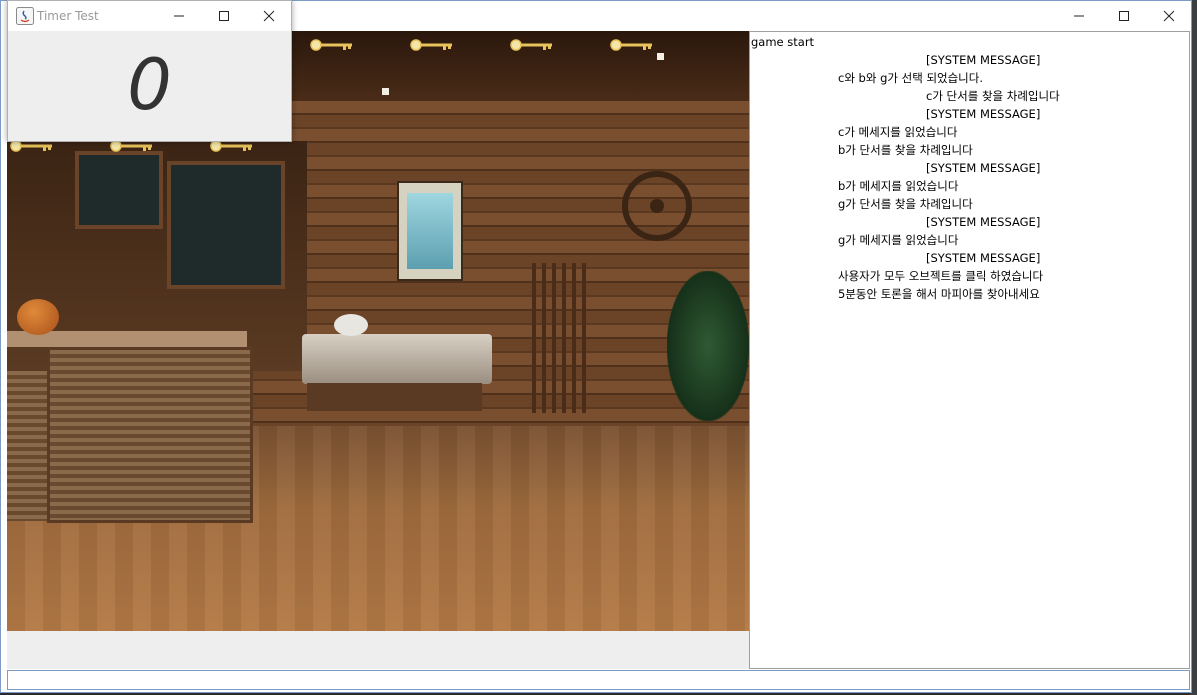  What do you see at coordinates (708, 346) in the screenshot?
I see `plant-object` at bounding box center [708, 346].